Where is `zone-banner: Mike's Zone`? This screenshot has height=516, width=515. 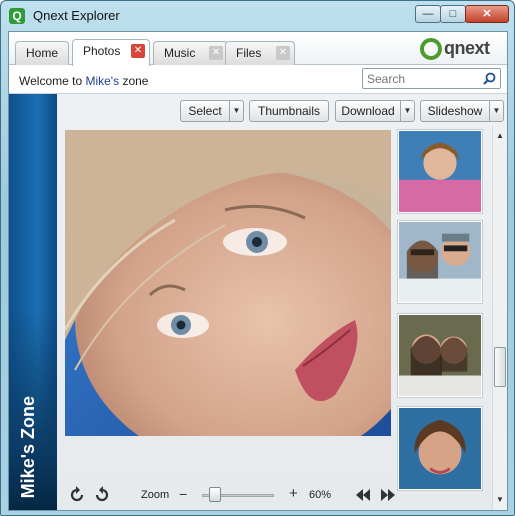 zone-banner: Mike's Zone is located at coordinates (33, 302).